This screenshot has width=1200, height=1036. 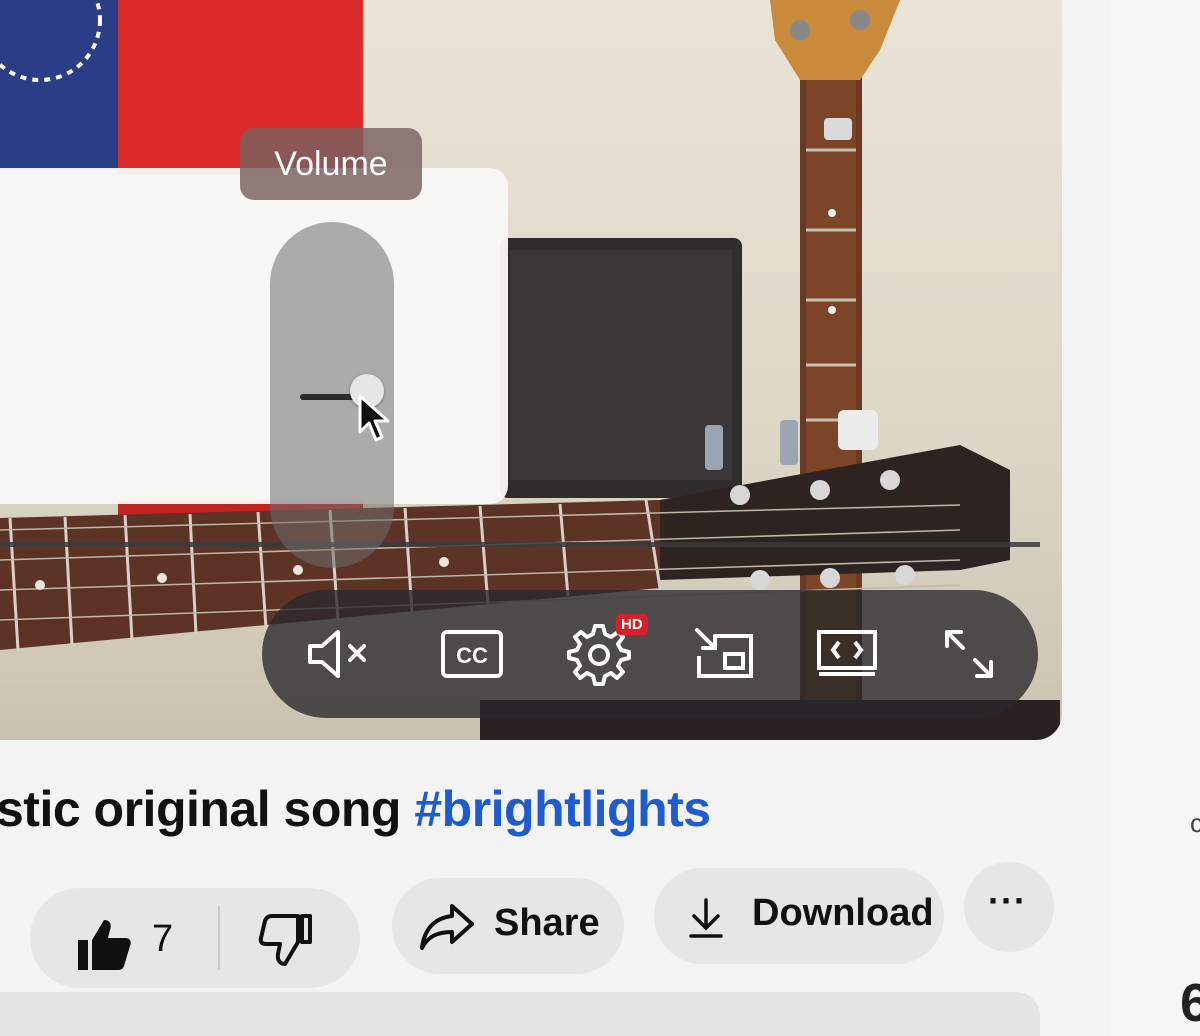 I want to click on share-label: Share, so click(x=547, y=923).